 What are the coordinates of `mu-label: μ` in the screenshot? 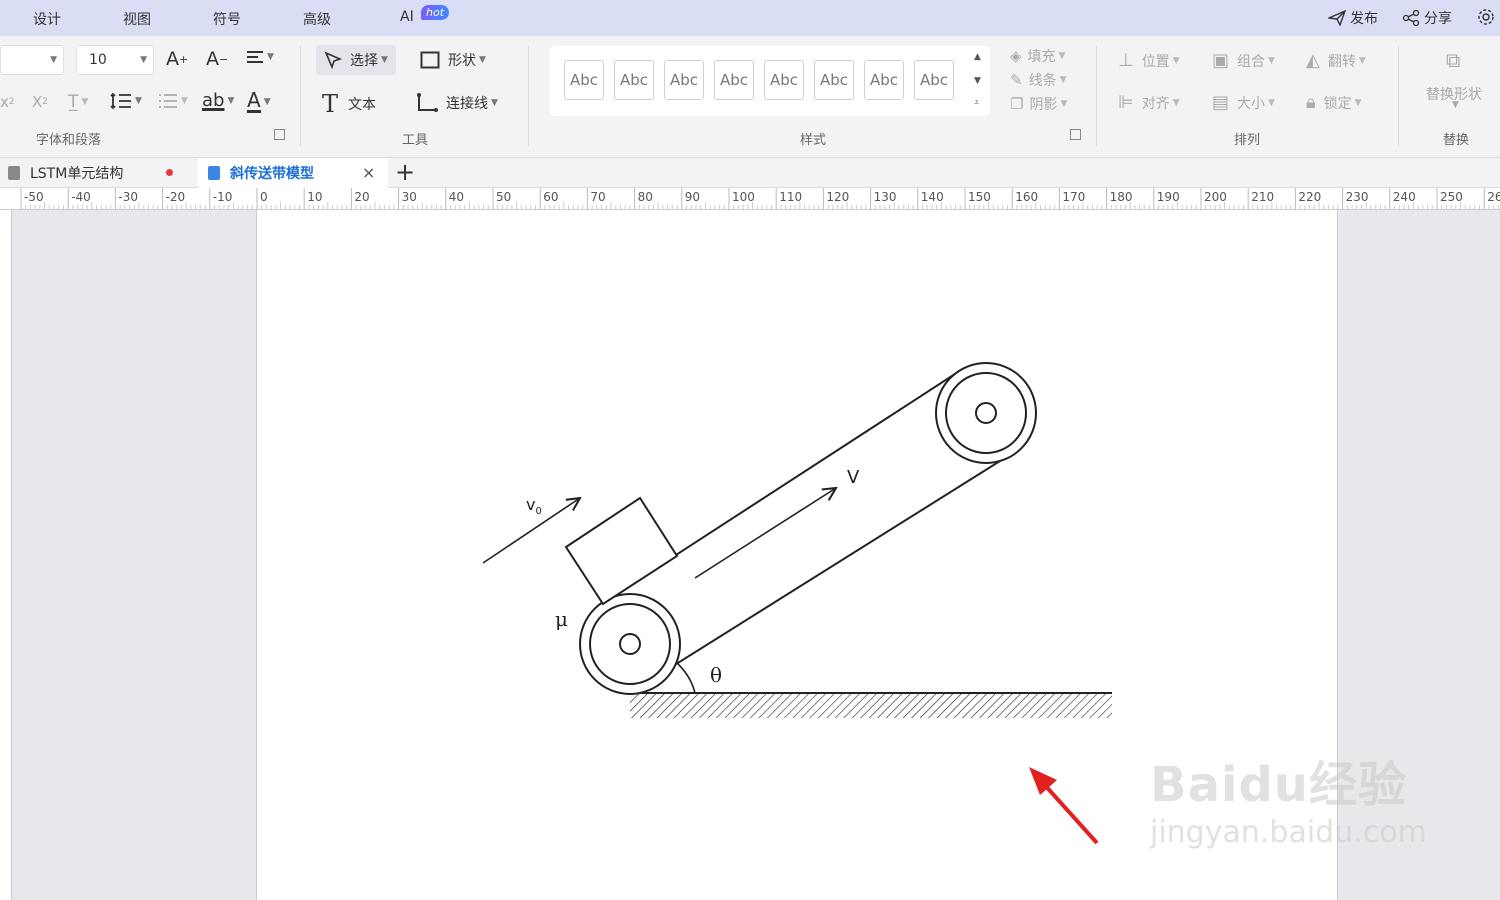 It's located at (561, 619).